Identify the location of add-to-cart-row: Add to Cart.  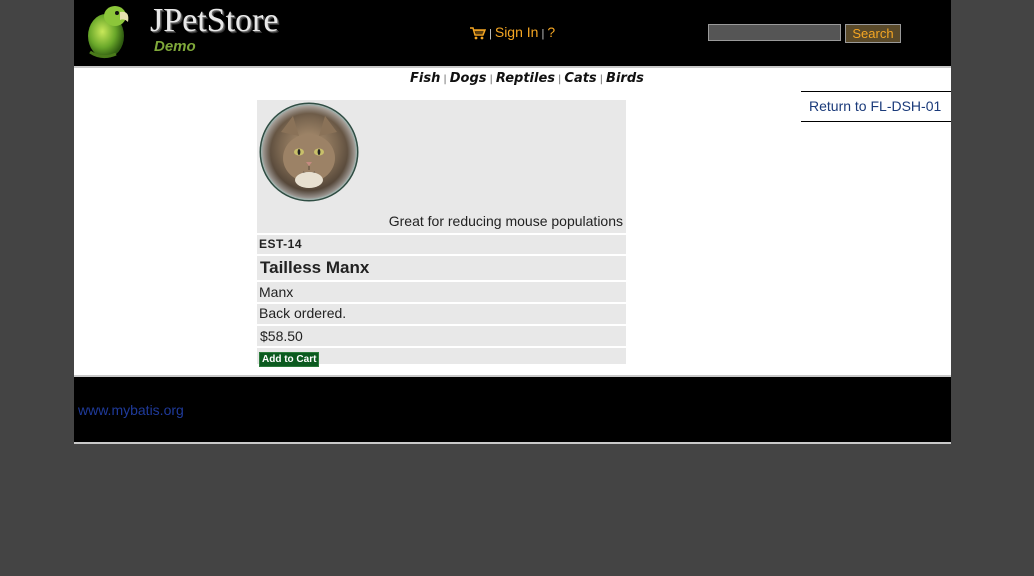
(441, 357).